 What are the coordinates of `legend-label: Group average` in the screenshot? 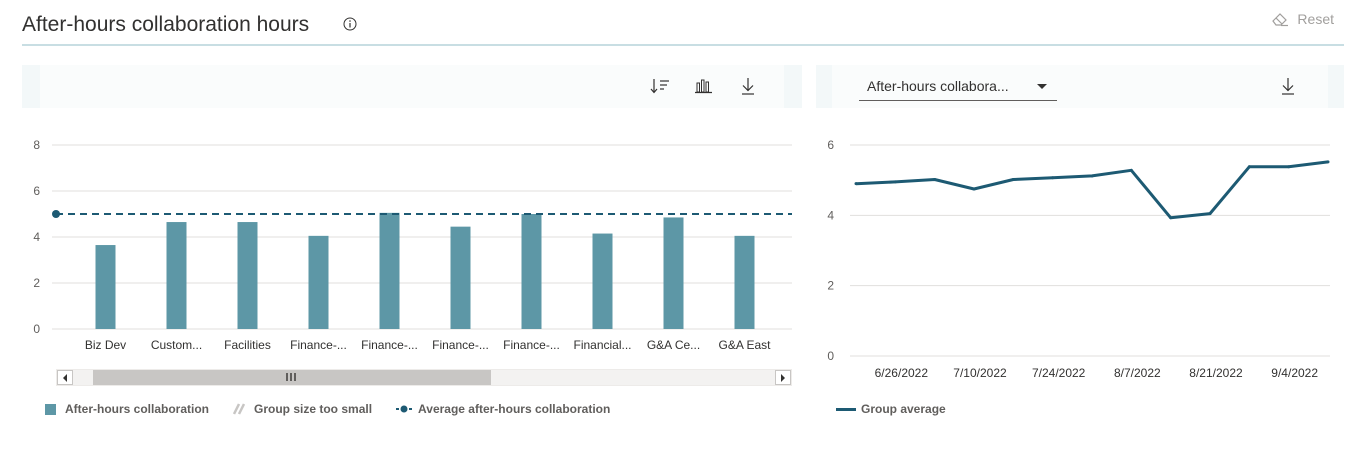 It's located at (903, 409).